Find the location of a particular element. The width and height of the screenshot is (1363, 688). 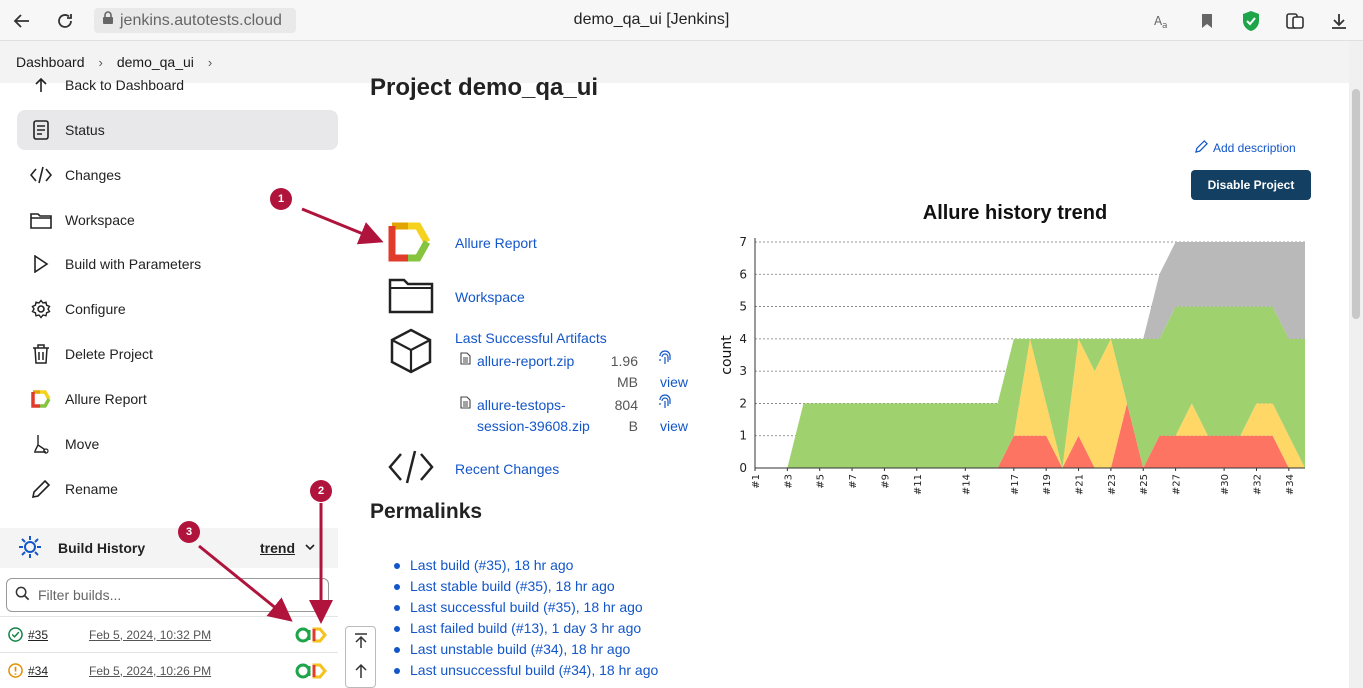

x-tick-label: #25 is located at coordinates (1144, 484).